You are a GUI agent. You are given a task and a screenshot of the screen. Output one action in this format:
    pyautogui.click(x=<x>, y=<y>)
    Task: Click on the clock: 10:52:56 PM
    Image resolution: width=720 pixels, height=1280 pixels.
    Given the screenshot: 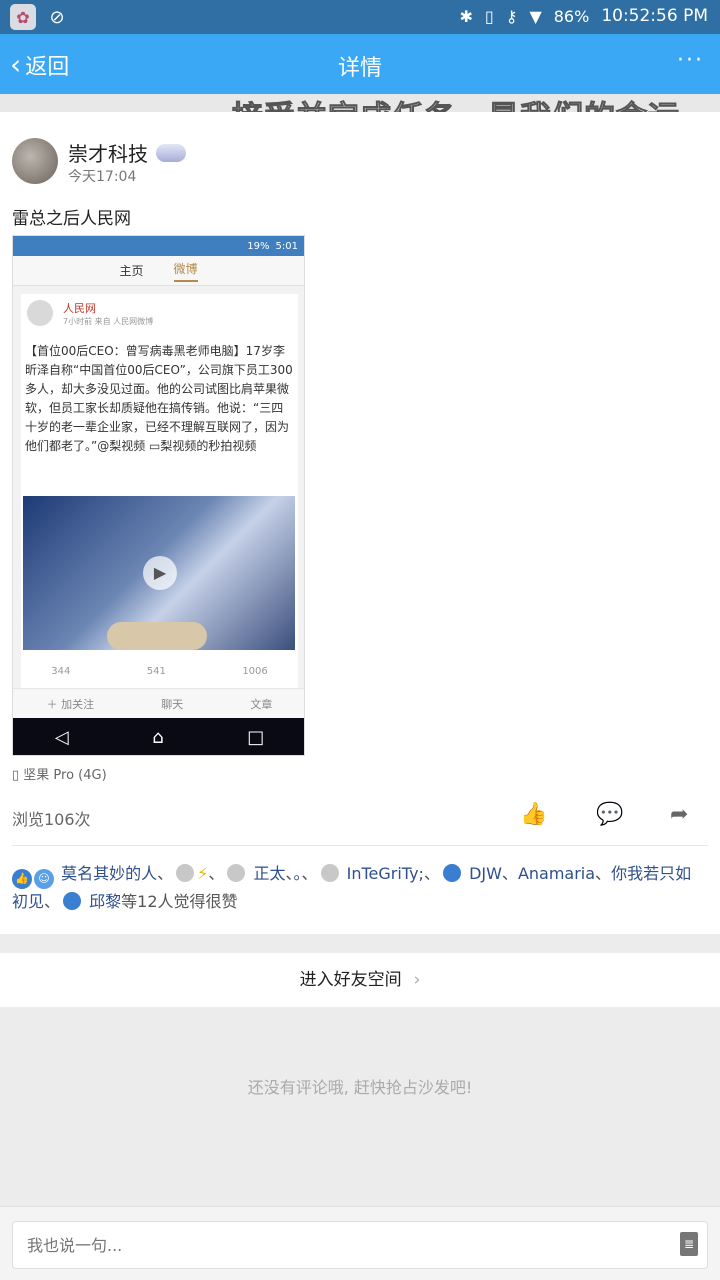 What is the action you would take?
    pyautogui.click(x=654, y=16)
    